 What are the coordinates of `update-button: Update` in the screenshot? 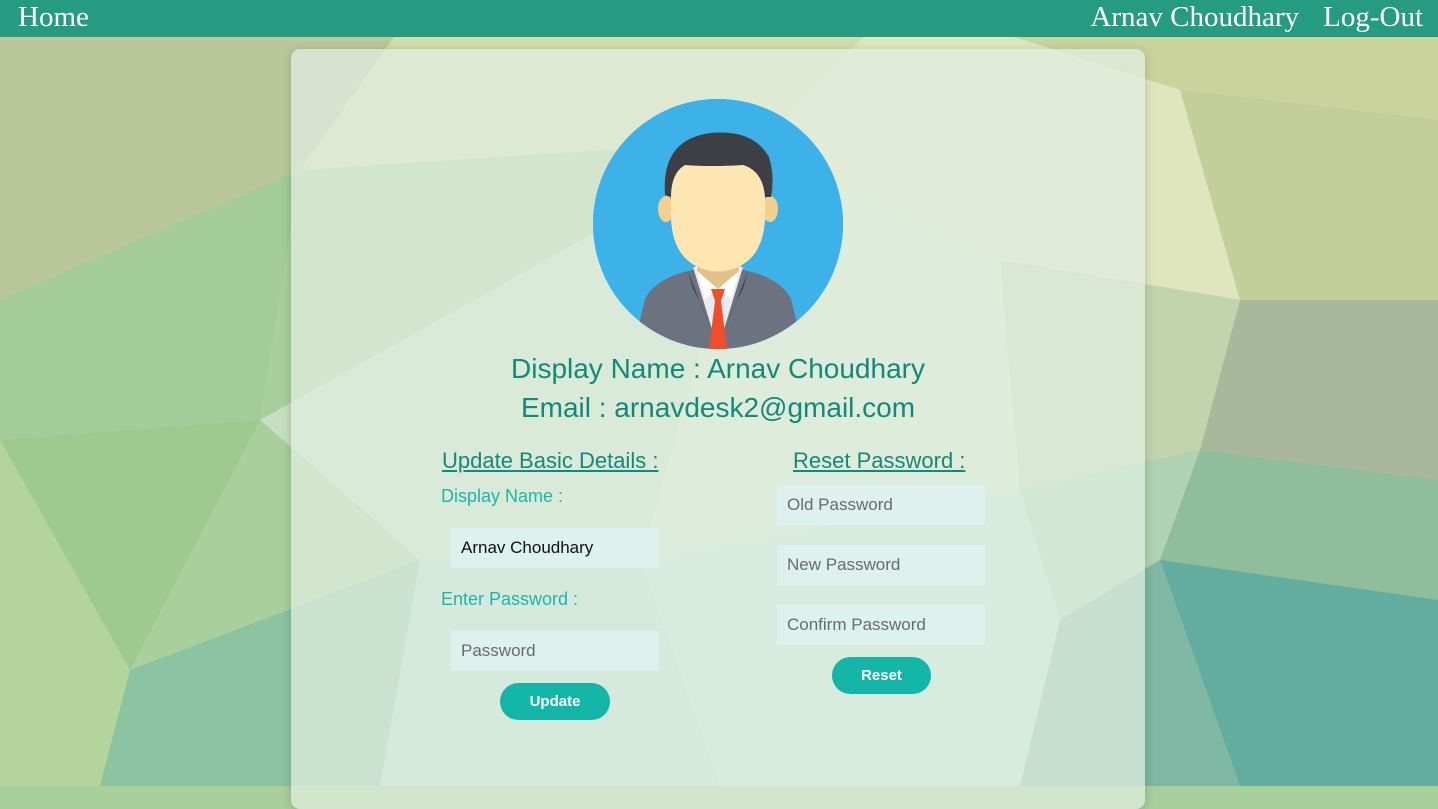 It's located at (555, 701).